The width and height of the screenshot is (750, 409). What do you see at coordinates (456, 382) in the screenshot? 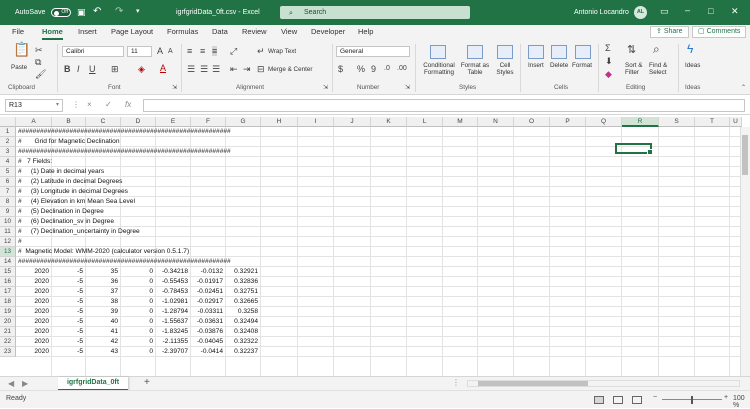
I see `sheet-scroll-options-icon: ⋮` at bounding box center [456, 382].